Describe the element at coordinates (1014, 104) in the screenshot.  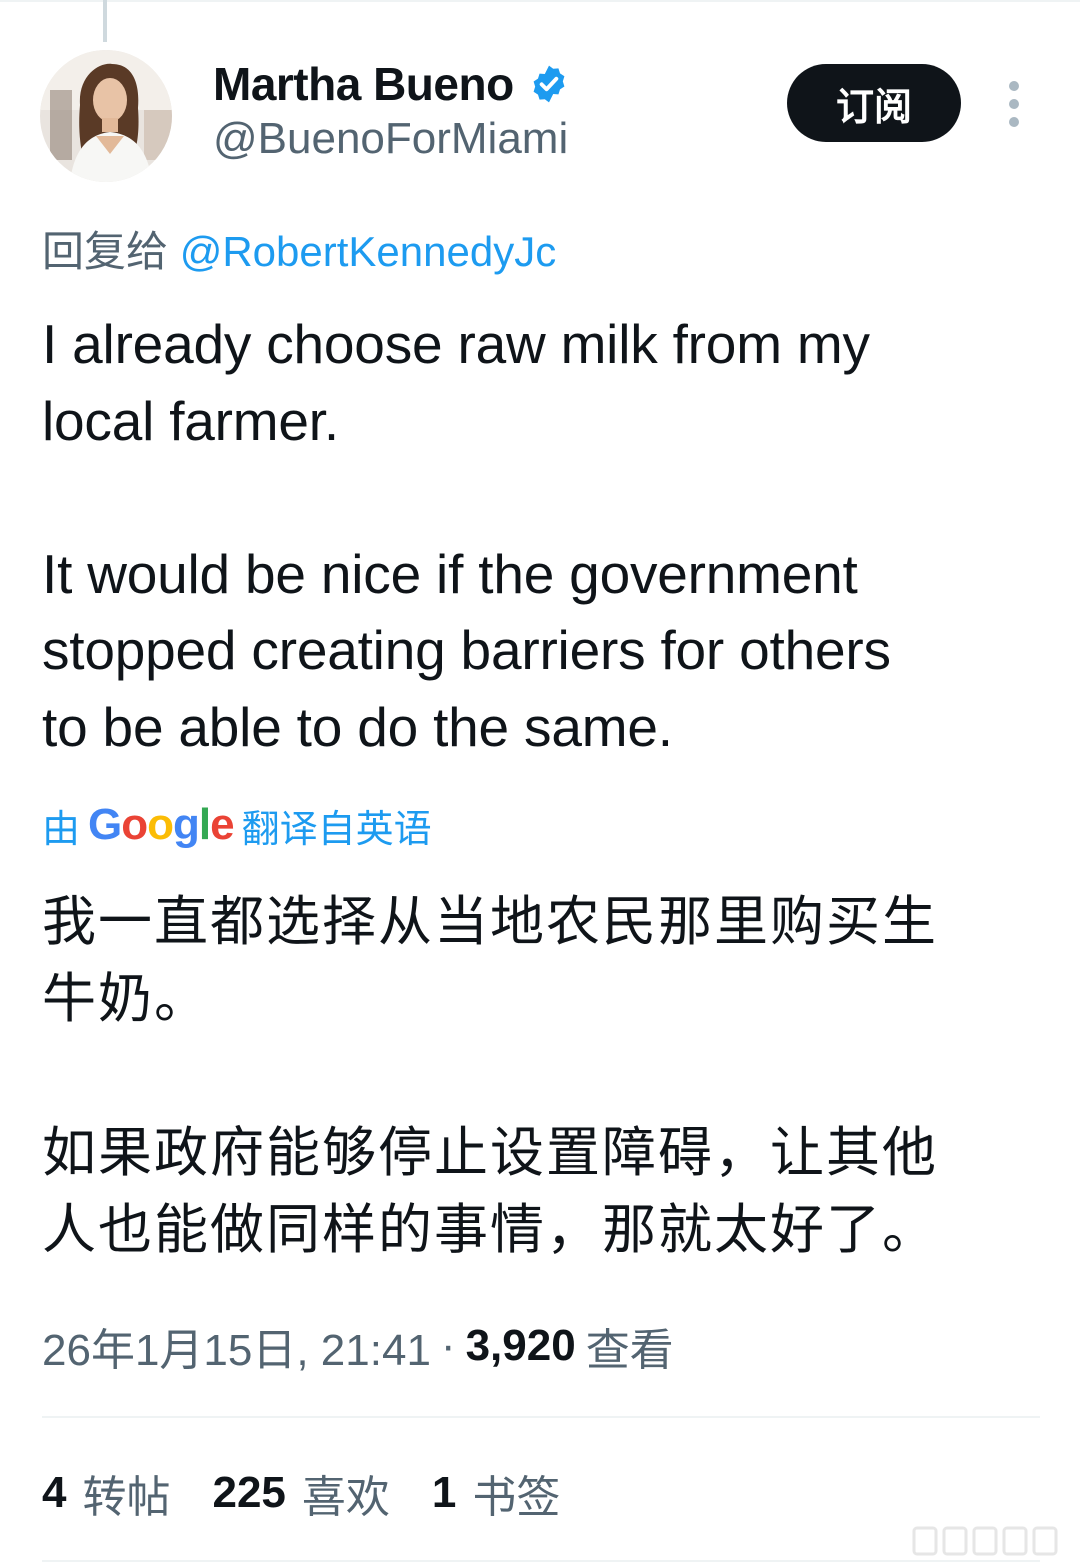
I see `more-vertical-icon` at that location.